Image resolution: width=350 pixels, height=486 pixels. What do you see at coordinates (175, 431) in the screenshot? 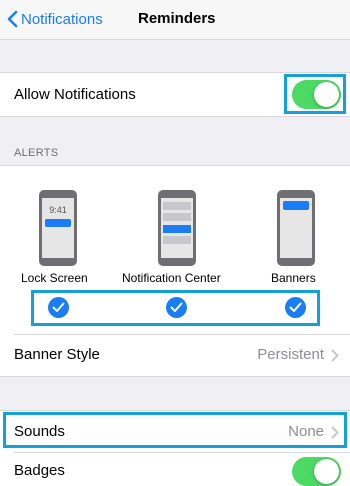
I see `sounds-row: Sounds None` at bounding box center [175, 431].